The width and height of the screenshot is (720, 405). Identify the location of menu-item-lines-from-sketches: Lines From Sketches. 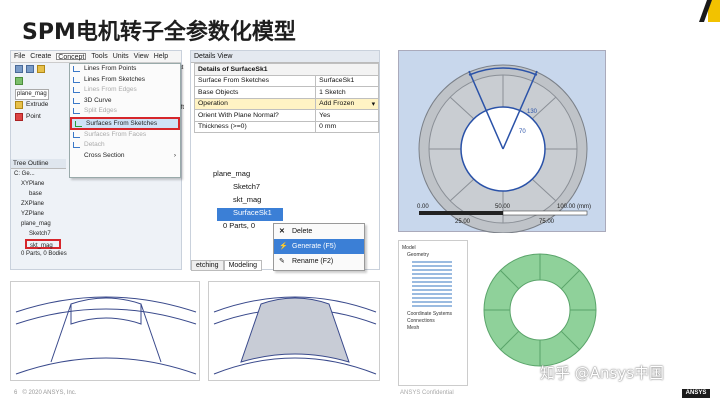
(125, 80).